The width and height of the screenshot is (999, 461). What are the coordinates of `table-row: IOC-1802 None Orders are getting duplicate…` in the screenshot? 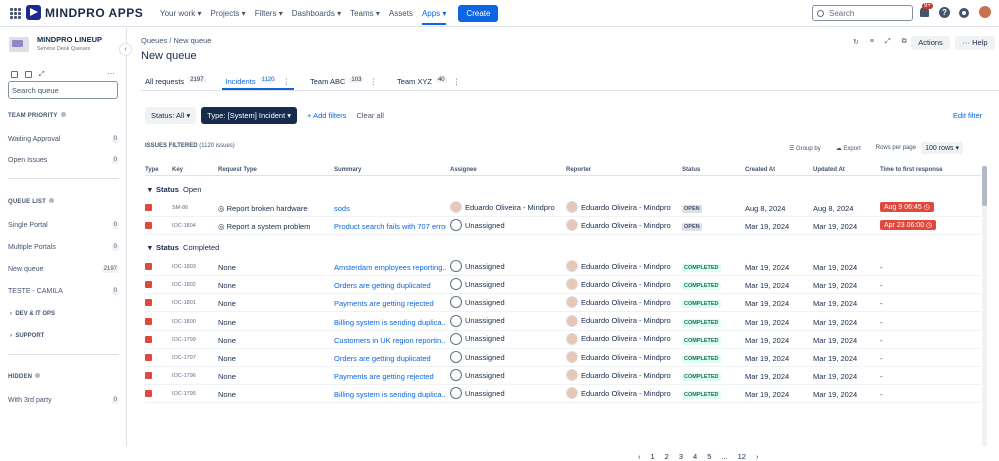 It's located at (563, 285).